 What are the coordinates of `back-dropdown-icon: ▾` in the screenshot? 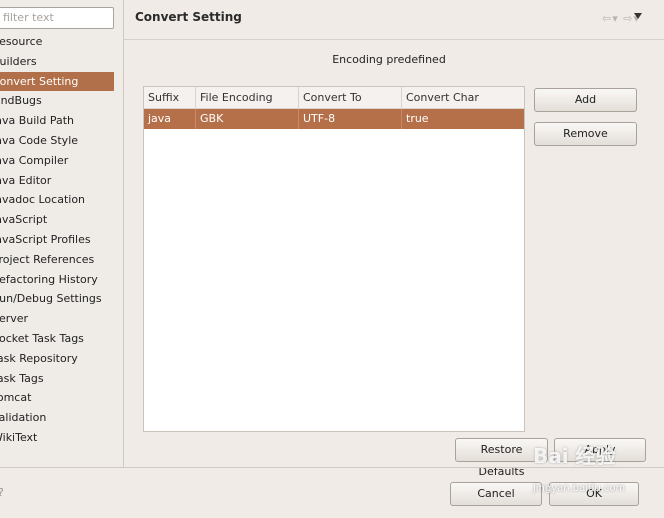 It's located at (615, 18).